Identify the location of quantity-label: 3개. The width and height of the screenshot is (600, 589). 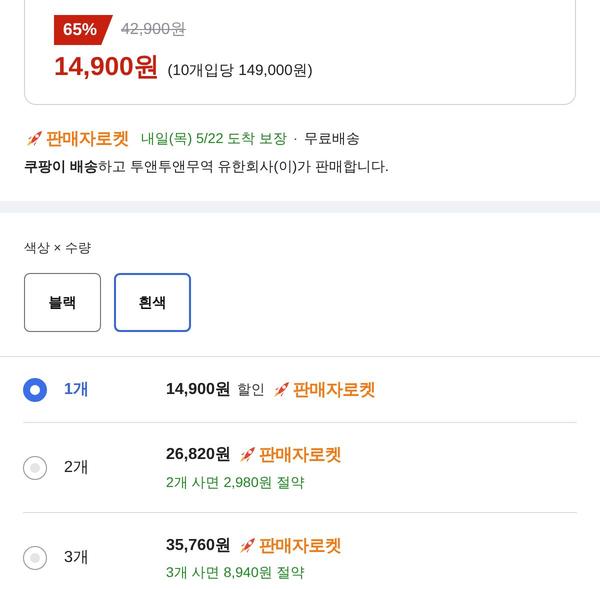
(77, 558).